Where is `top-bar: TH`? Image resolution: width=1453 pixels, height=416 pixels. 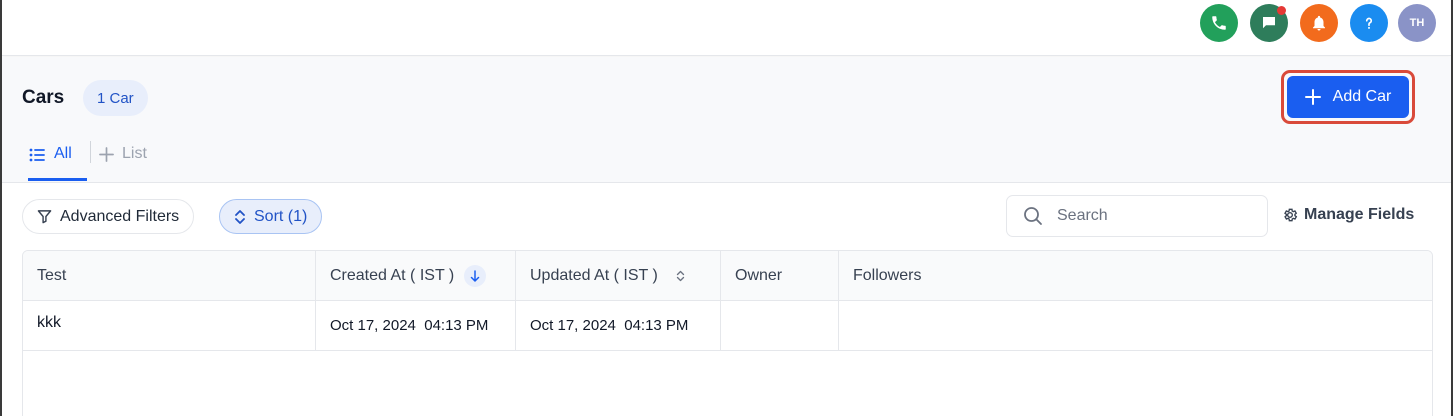 top-bar: TH is located at coordinates (726, 28).